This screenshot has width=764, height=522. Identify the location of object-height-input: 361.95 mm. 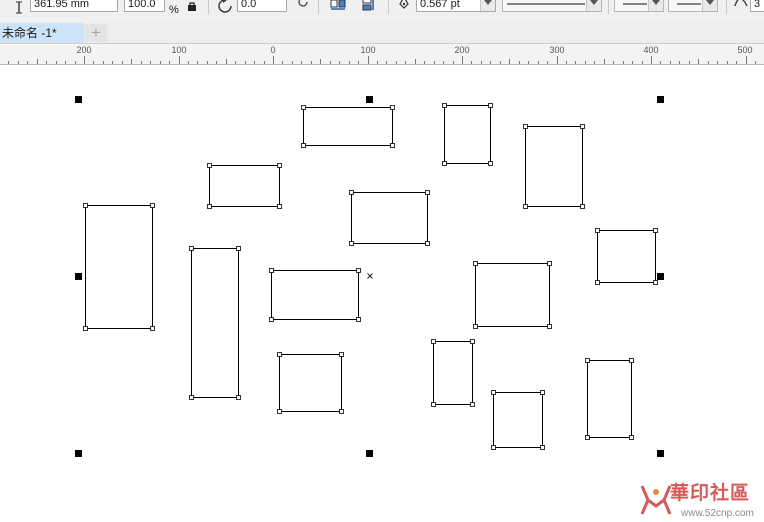
(74, 6).